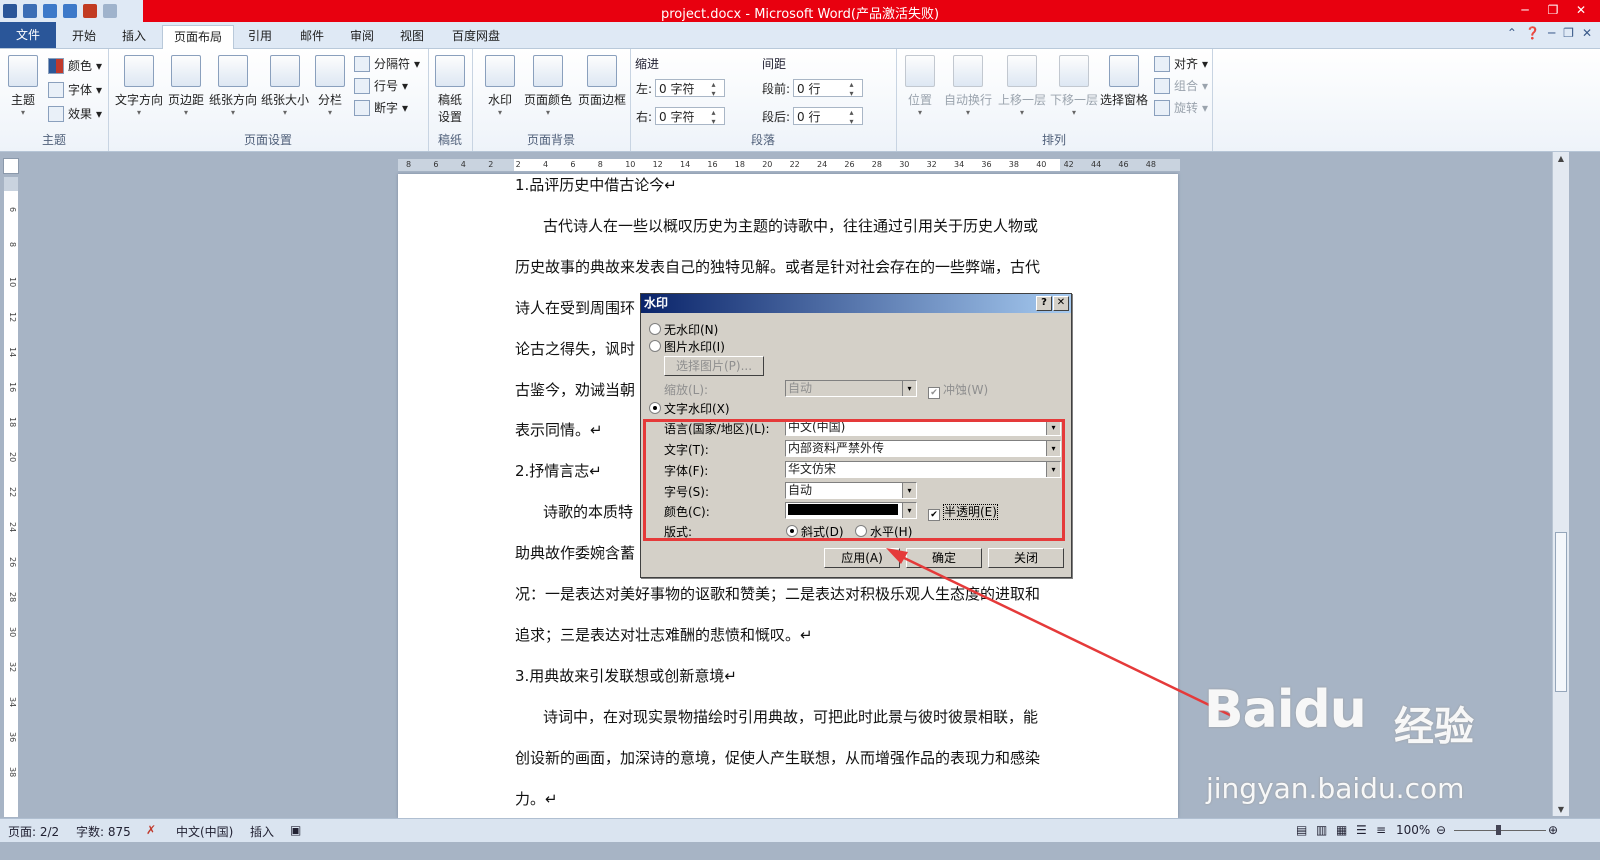  Describe the element at coordinates (151, 830) in the screenshot. I see `proofing-icon: ✗` at that location.